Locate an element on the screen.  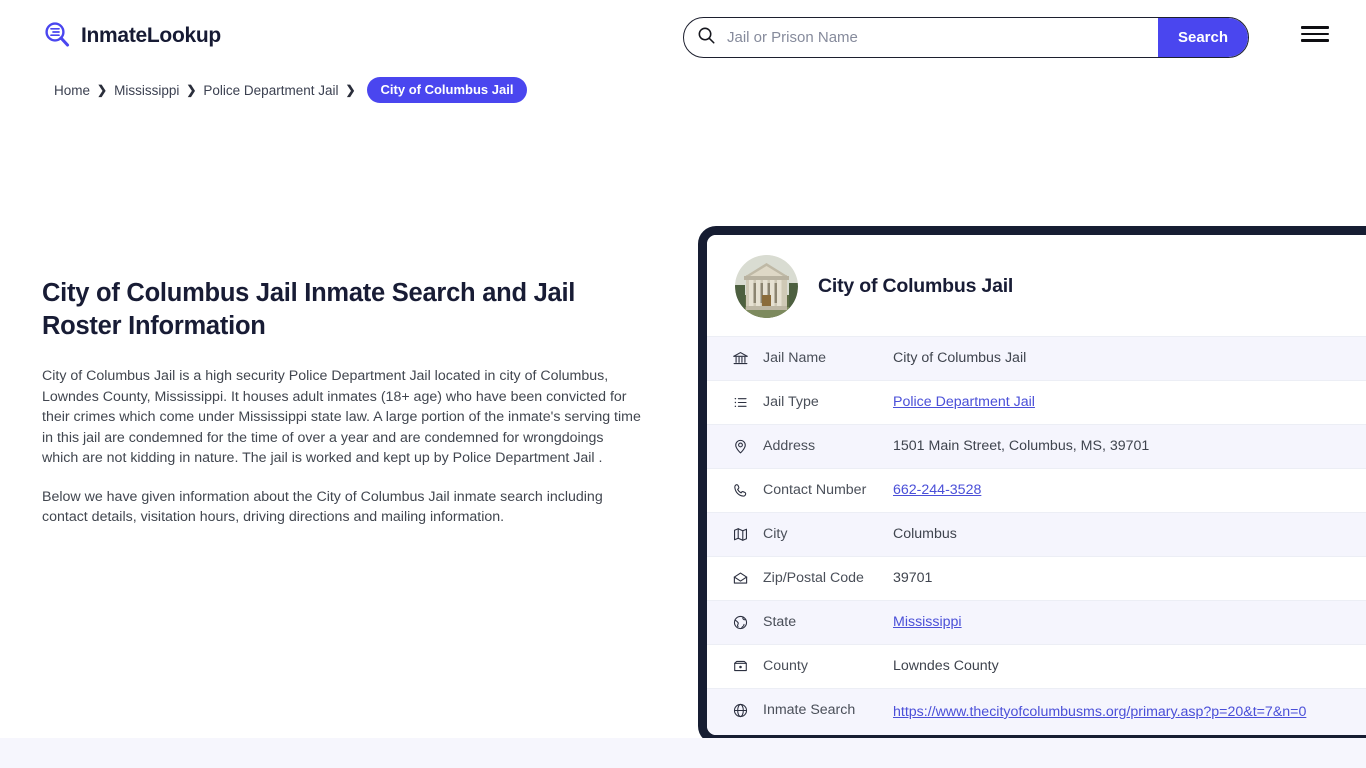
table-row: State Mississippi is located at coordinates (1036, 622).